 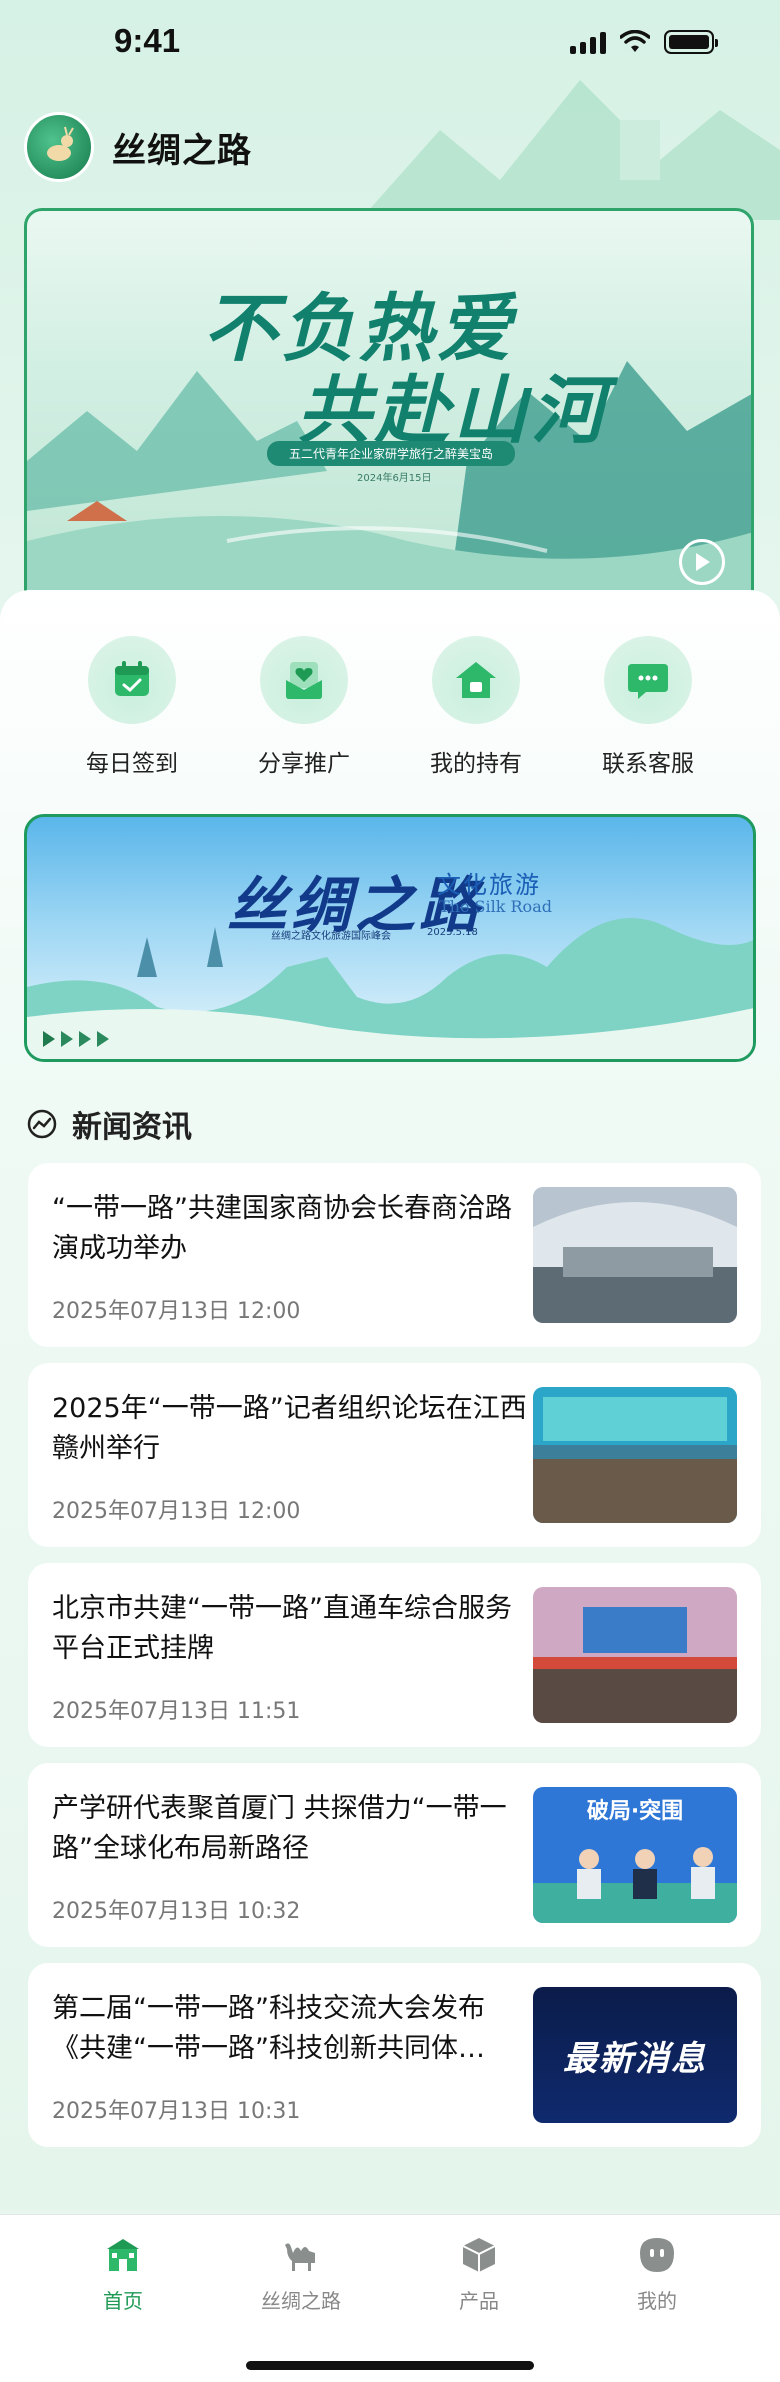 I want to click on quick-action-label: 每日签到, so click(x=132, y=764).